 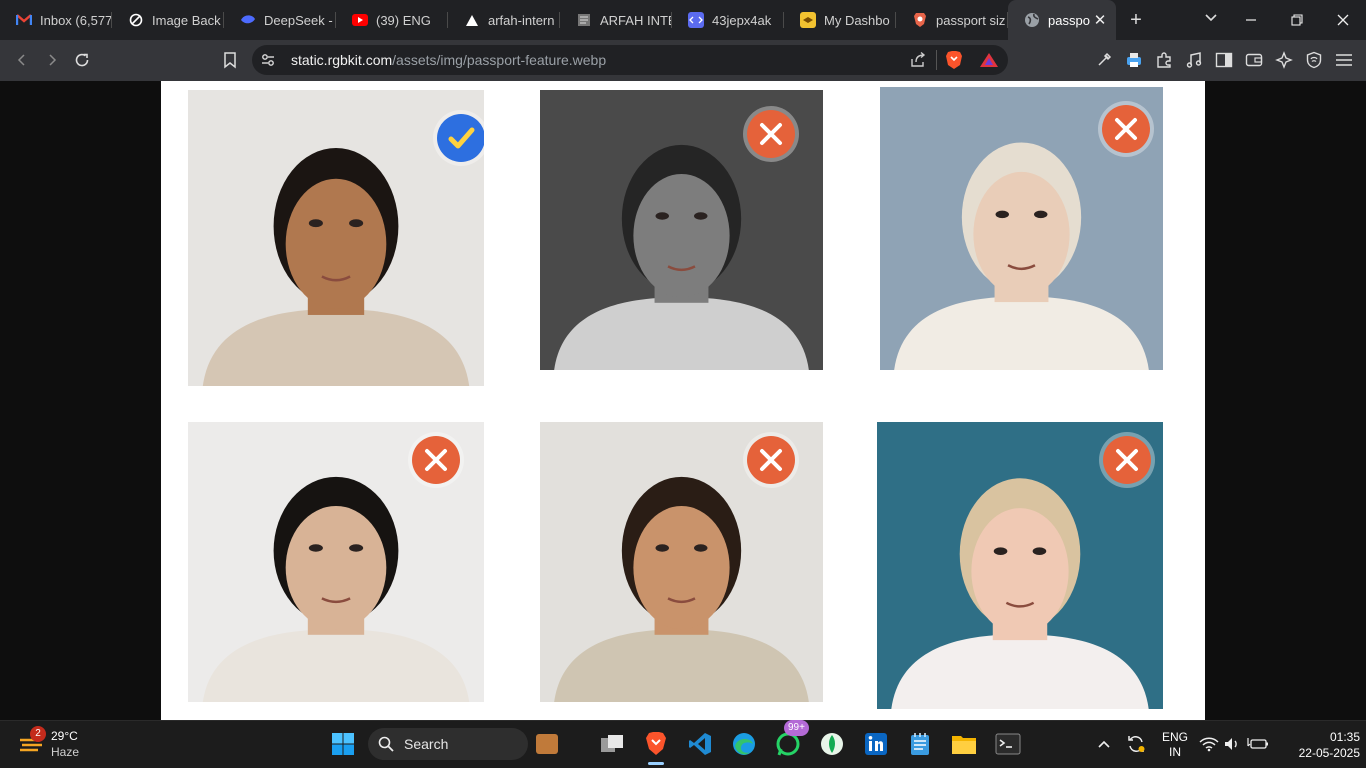 What do you see at coordinates (268, 60) in the screenshot?
I see `site-info-icon` at bounding box center [268, 60].